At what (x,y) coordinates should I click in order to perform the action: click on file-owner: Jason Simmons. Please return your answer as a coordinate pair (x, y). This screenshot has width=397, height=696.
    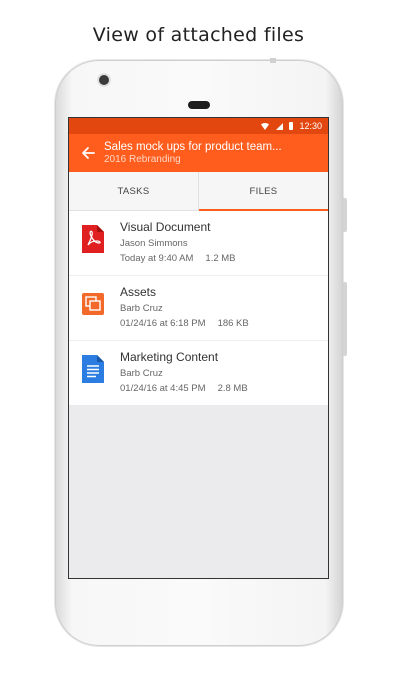
    Looking at the image, I should click on (154, 243).